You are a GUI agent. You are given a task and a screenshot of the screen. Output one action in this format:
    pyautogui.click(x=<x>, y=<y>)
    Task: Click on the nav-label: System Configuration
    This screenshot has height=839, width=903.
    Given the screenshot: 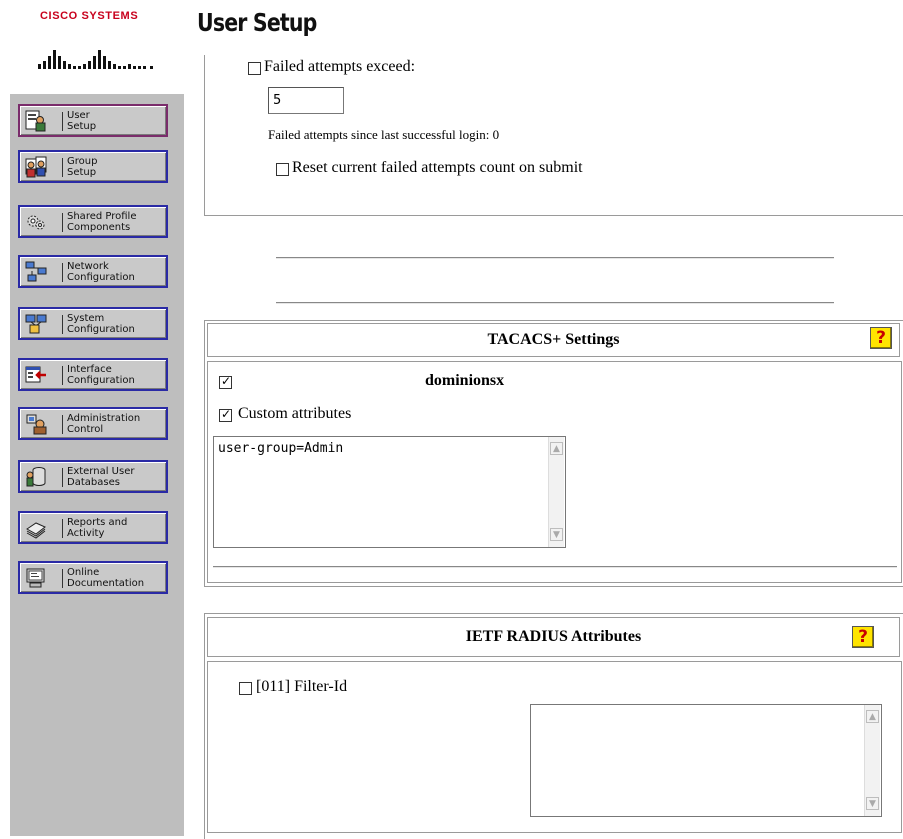 What is the action you would take?
    pyautogui.click(x=101, y=324)
    